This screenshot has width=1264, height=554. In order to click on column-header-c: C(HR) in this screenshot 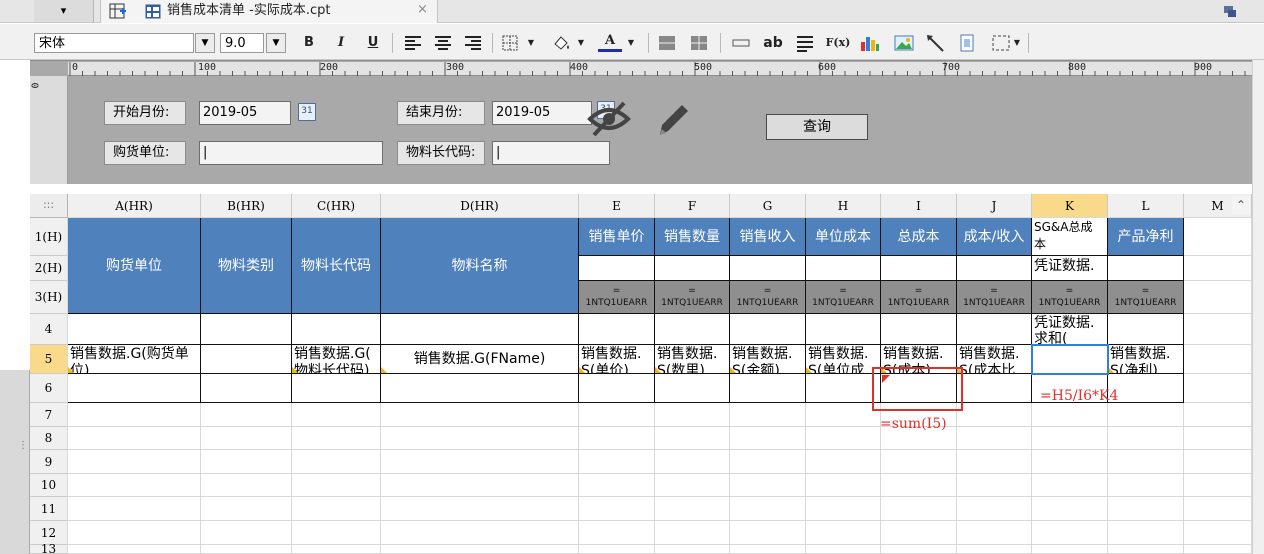, I will do `click(336, 206)`.